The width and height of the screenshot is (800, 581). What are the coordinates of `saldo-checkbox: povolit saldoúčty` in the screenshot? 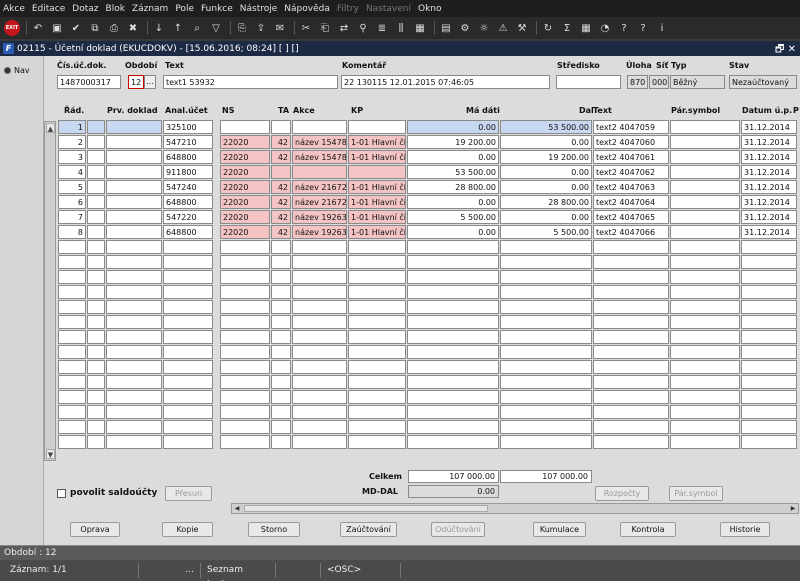 It's located at (107, 493).